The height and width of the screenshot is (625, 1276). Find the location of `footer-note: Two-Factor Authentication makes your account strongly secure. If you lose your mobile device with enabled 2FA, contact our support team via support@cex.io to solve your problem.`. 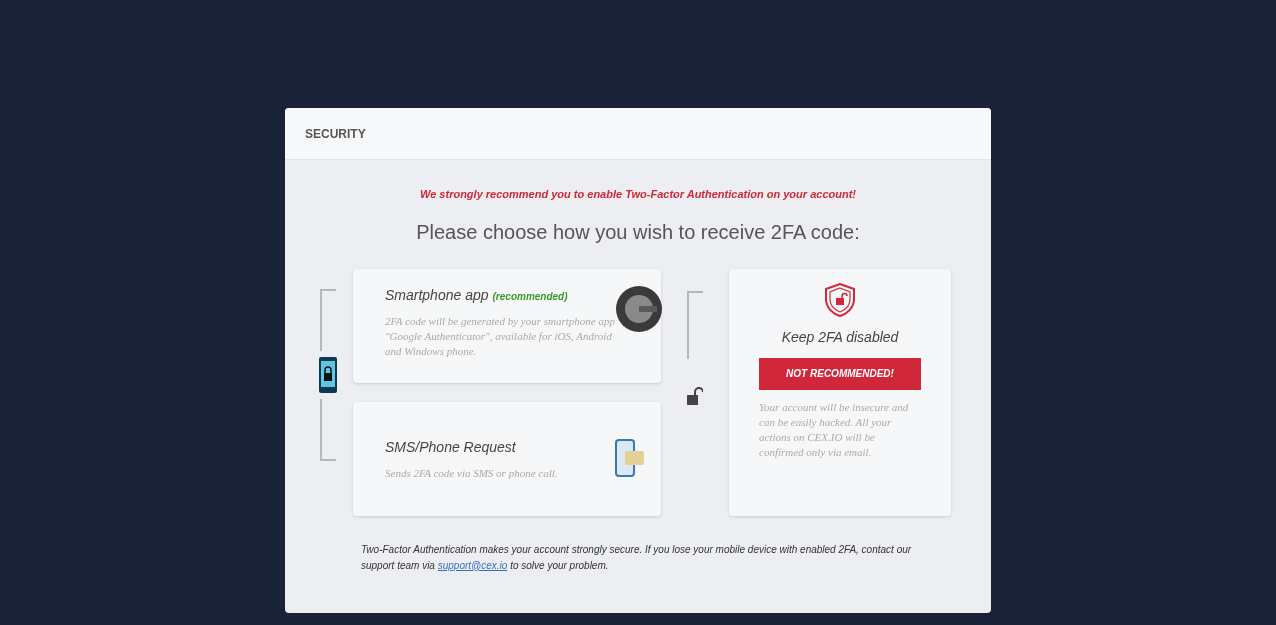

footer-note: Two-Factor Authentication makes your account strongly secure. If you lose your mobile device with enabled 2FA, contact our support team via support@cex.io to solve your problem. is located at coordinates (636, 557).